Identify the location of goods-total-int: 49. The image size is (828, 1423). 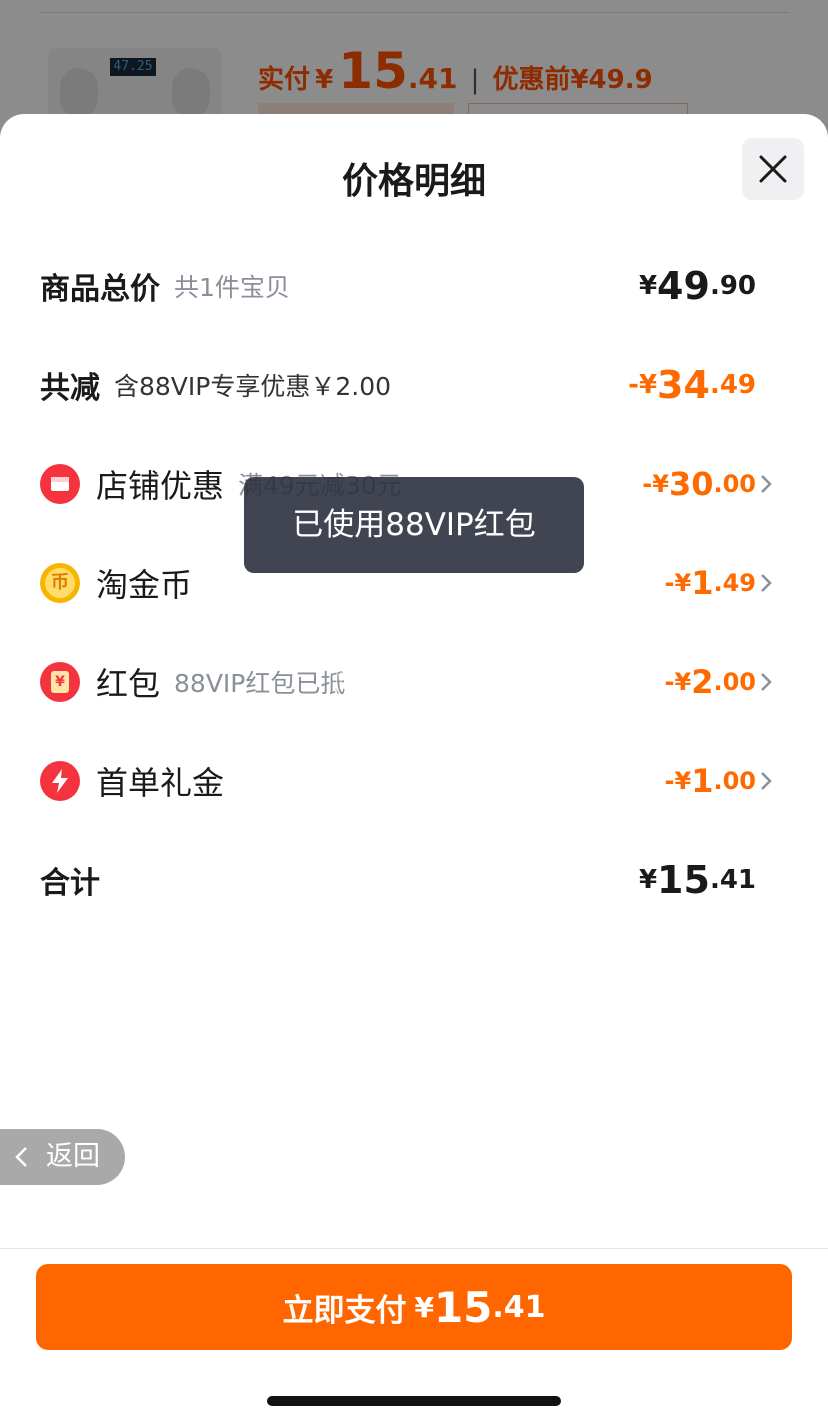
(683, 286).